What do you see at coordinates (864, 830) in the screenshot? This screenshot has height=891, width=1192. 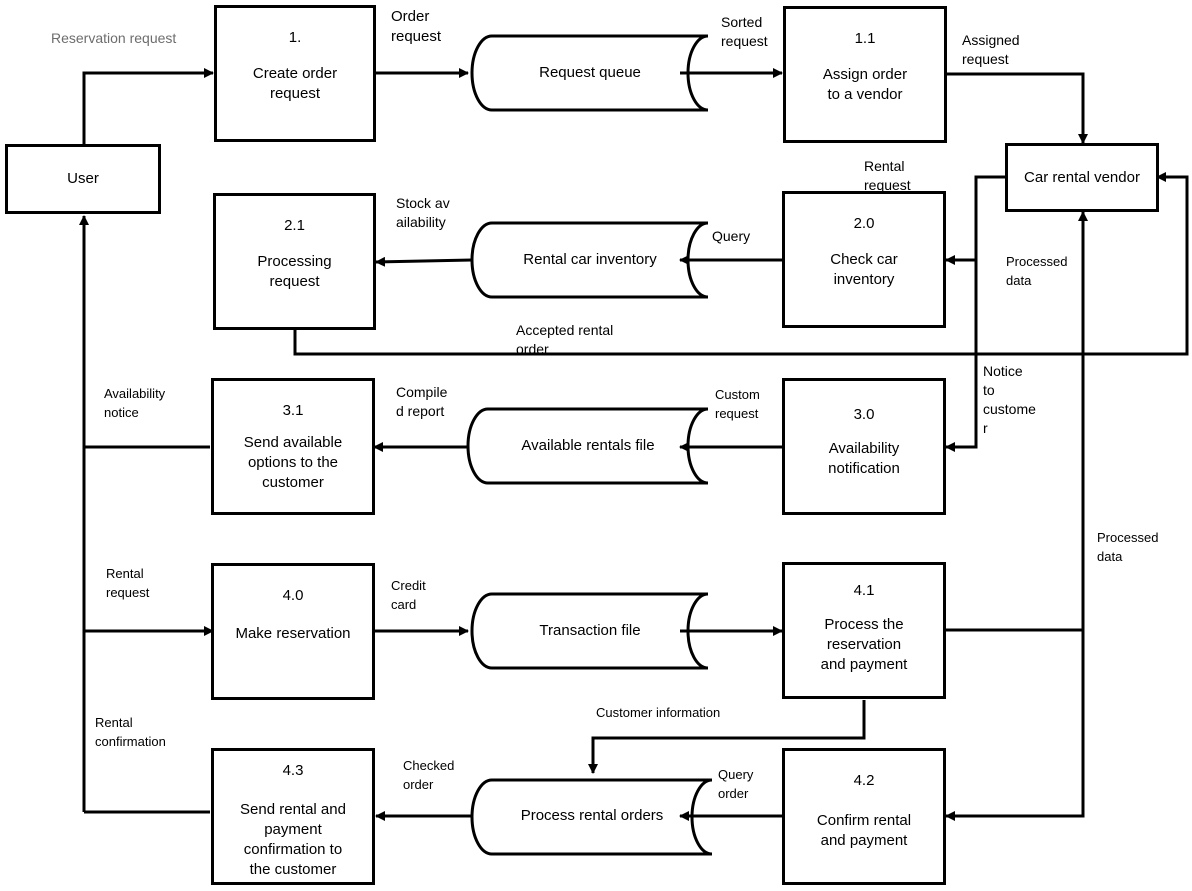 I see `process-name: Confirm rental and payment` at bounding box center [864, 830].